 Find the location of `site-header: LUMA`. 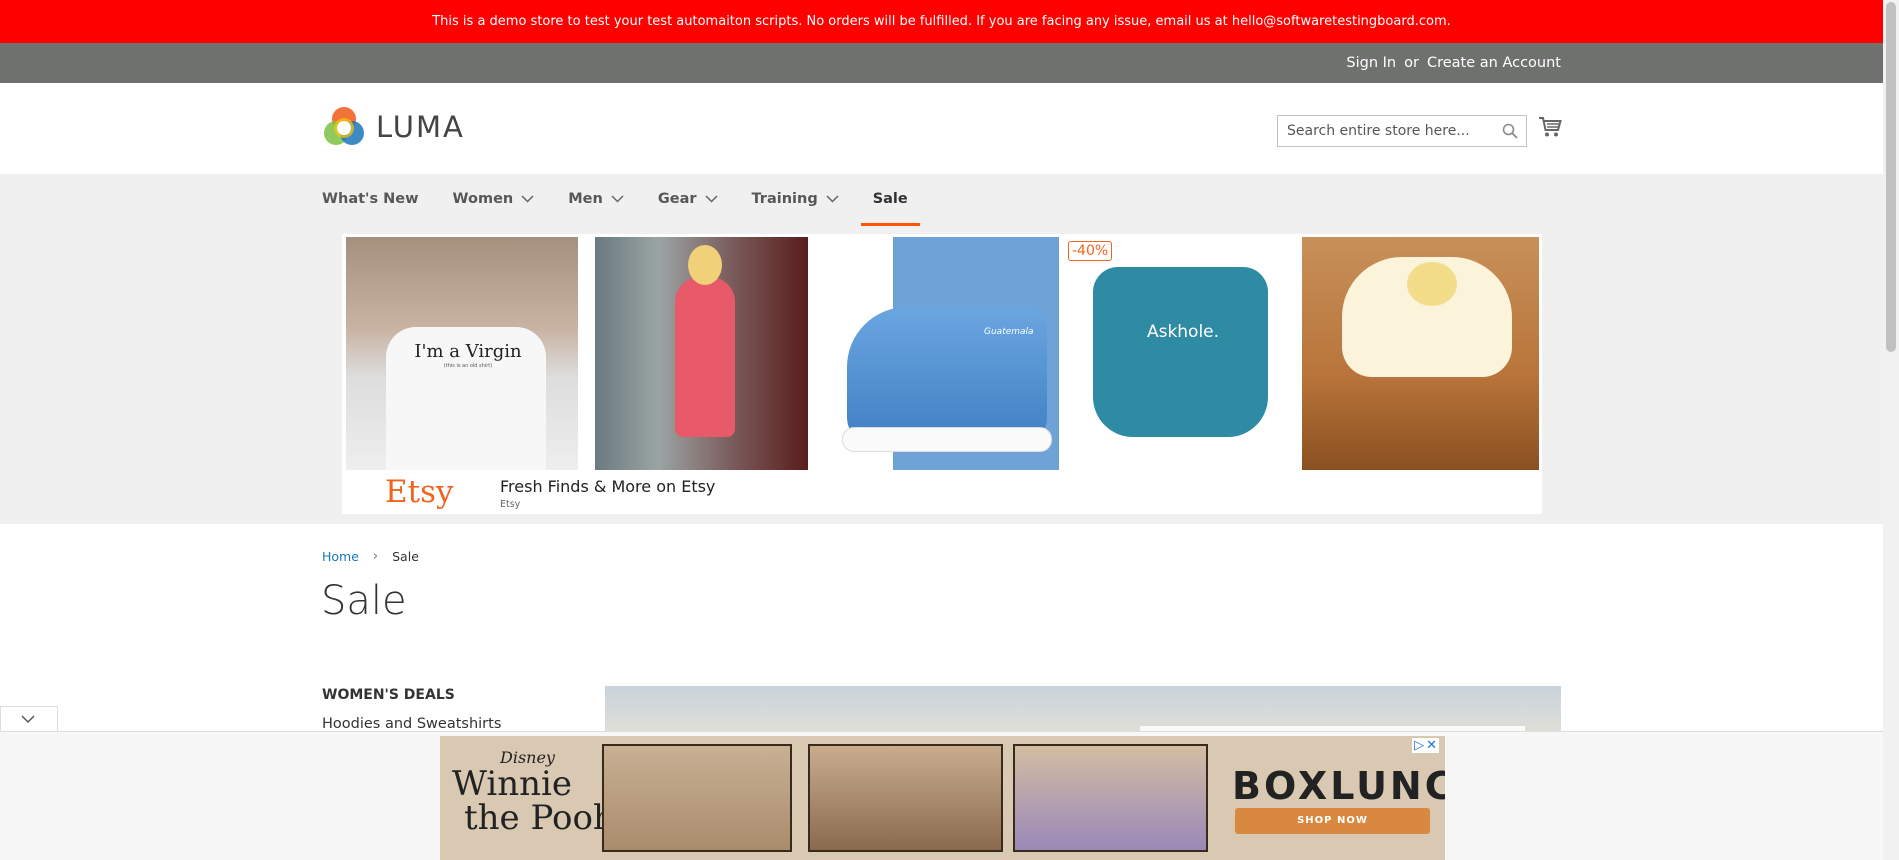

site-header: LUMA is located at coordinates (941, 128).